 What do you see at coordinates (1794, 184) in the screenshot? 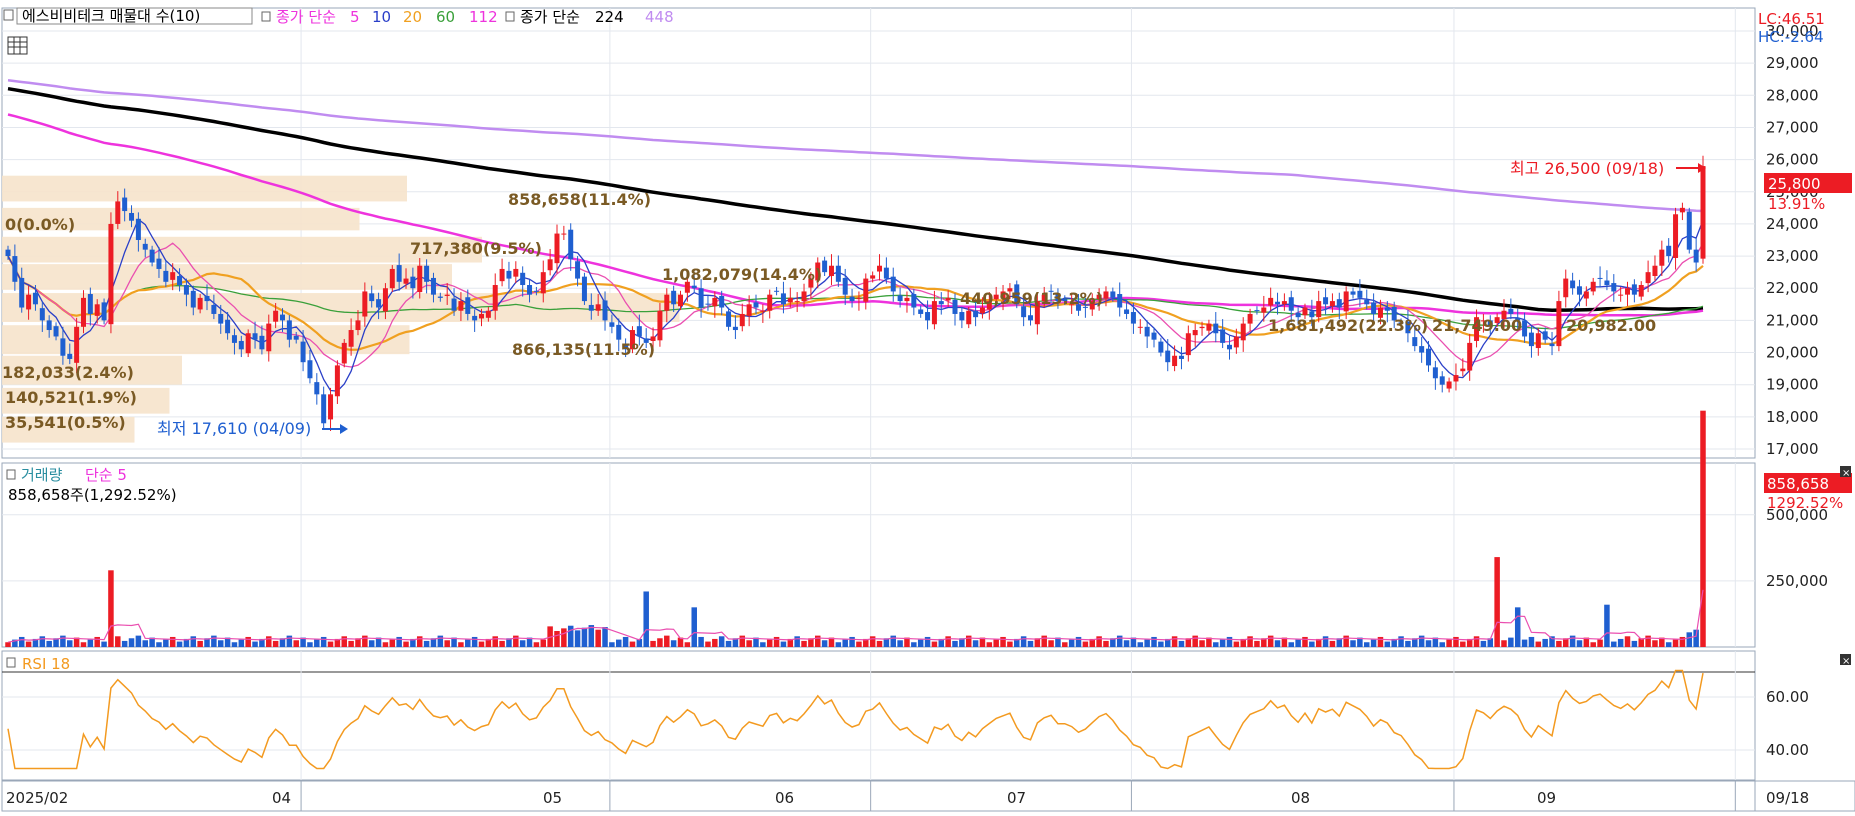
I see `last-price-value: 25,800` at bounding box center [1794, 184].